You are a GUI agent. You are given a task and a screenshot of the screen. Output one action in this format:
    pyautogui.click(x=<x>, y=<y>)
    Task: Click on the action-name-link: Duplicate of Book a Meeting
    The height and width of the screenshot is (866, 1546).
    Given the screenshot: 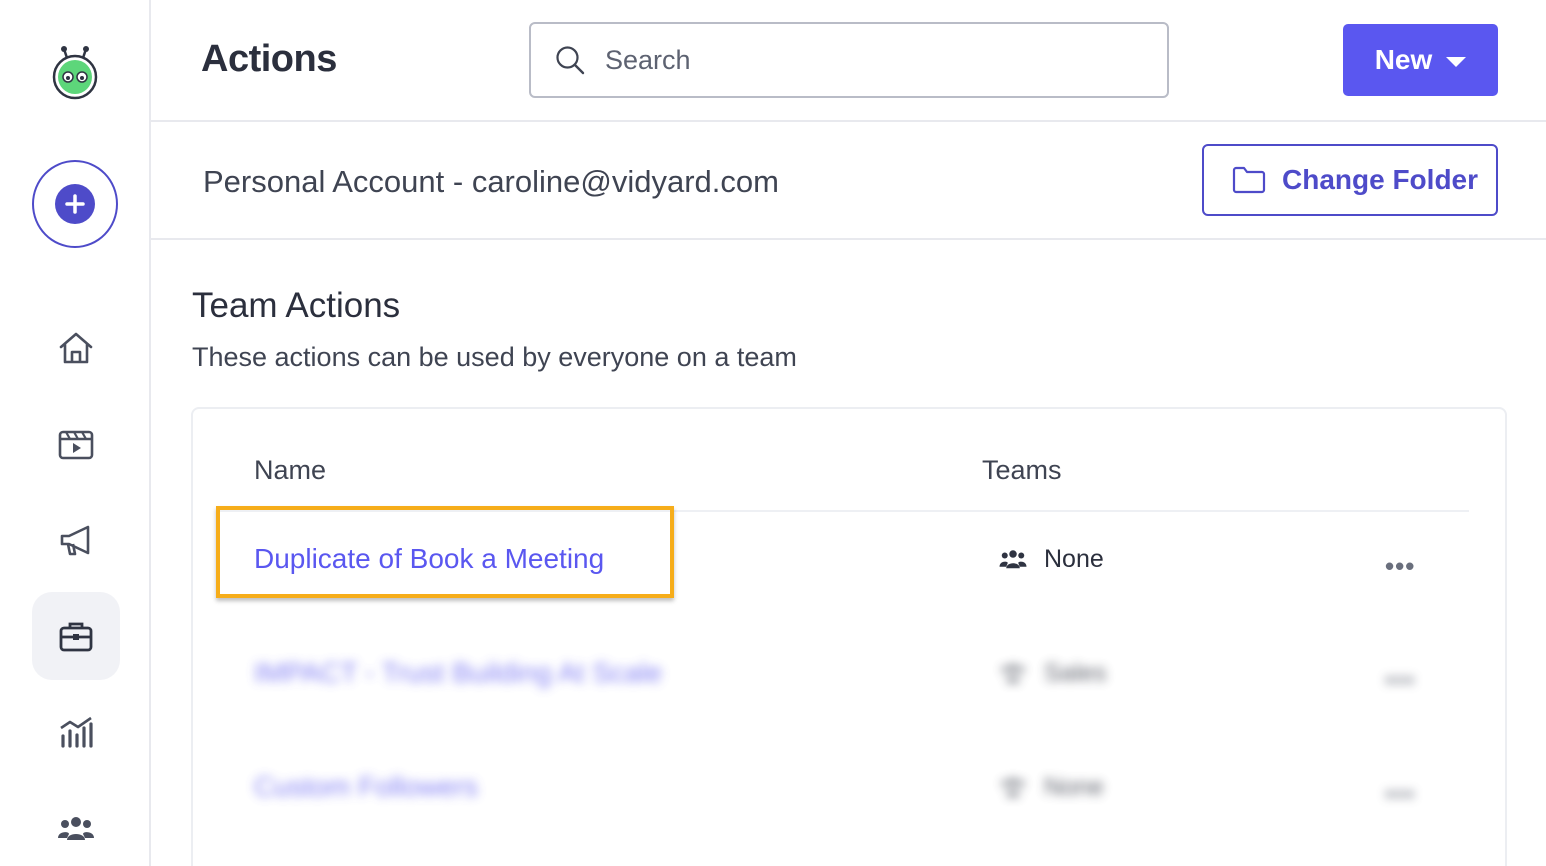 What is the action you would take?
    pyautogui.click(x=429, y=559)
    